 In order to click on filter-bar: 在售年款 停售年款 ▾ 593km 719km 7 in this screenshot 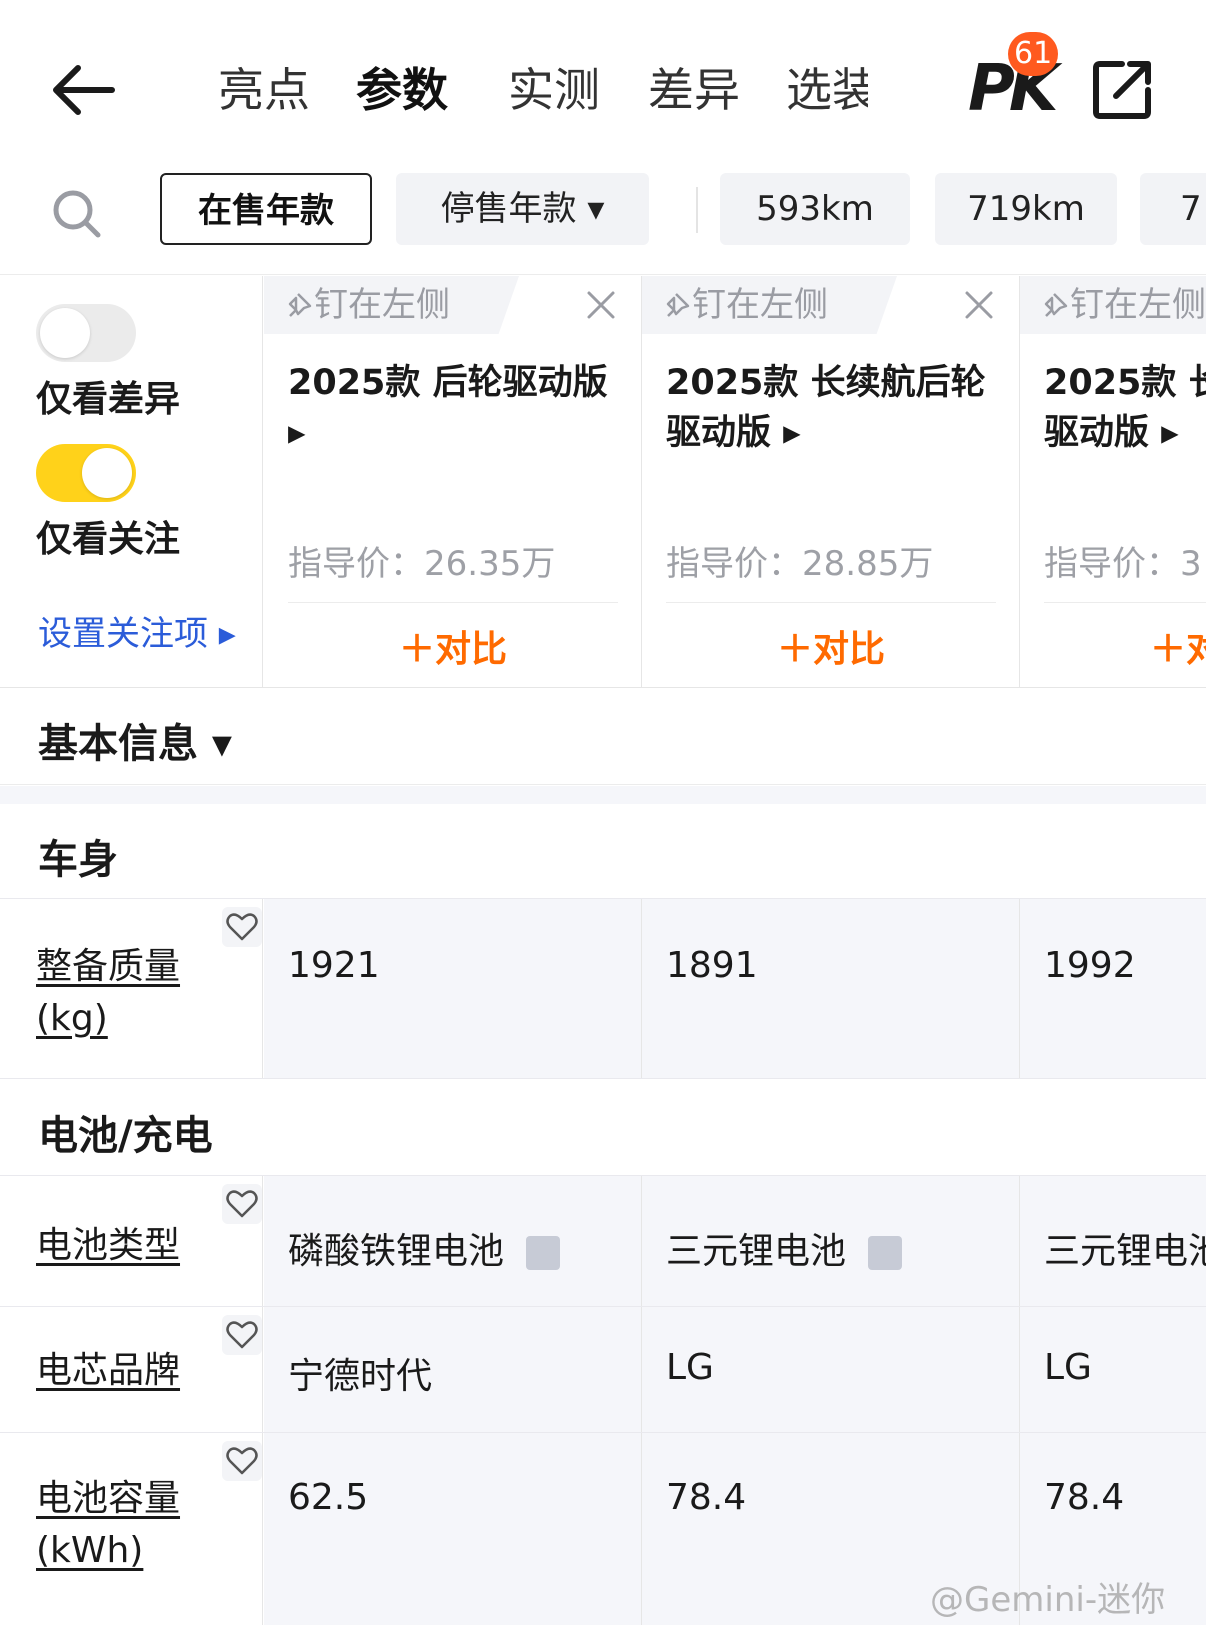, I will do `click(603, 220)`.